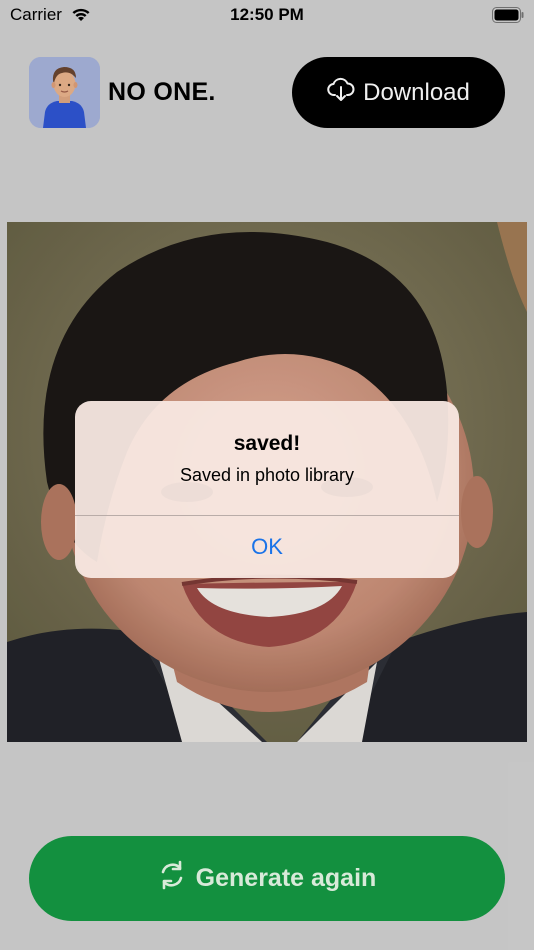 The image size is (534, 950). I want to click on alert-message: Saved in photo library, so click(267, 475).